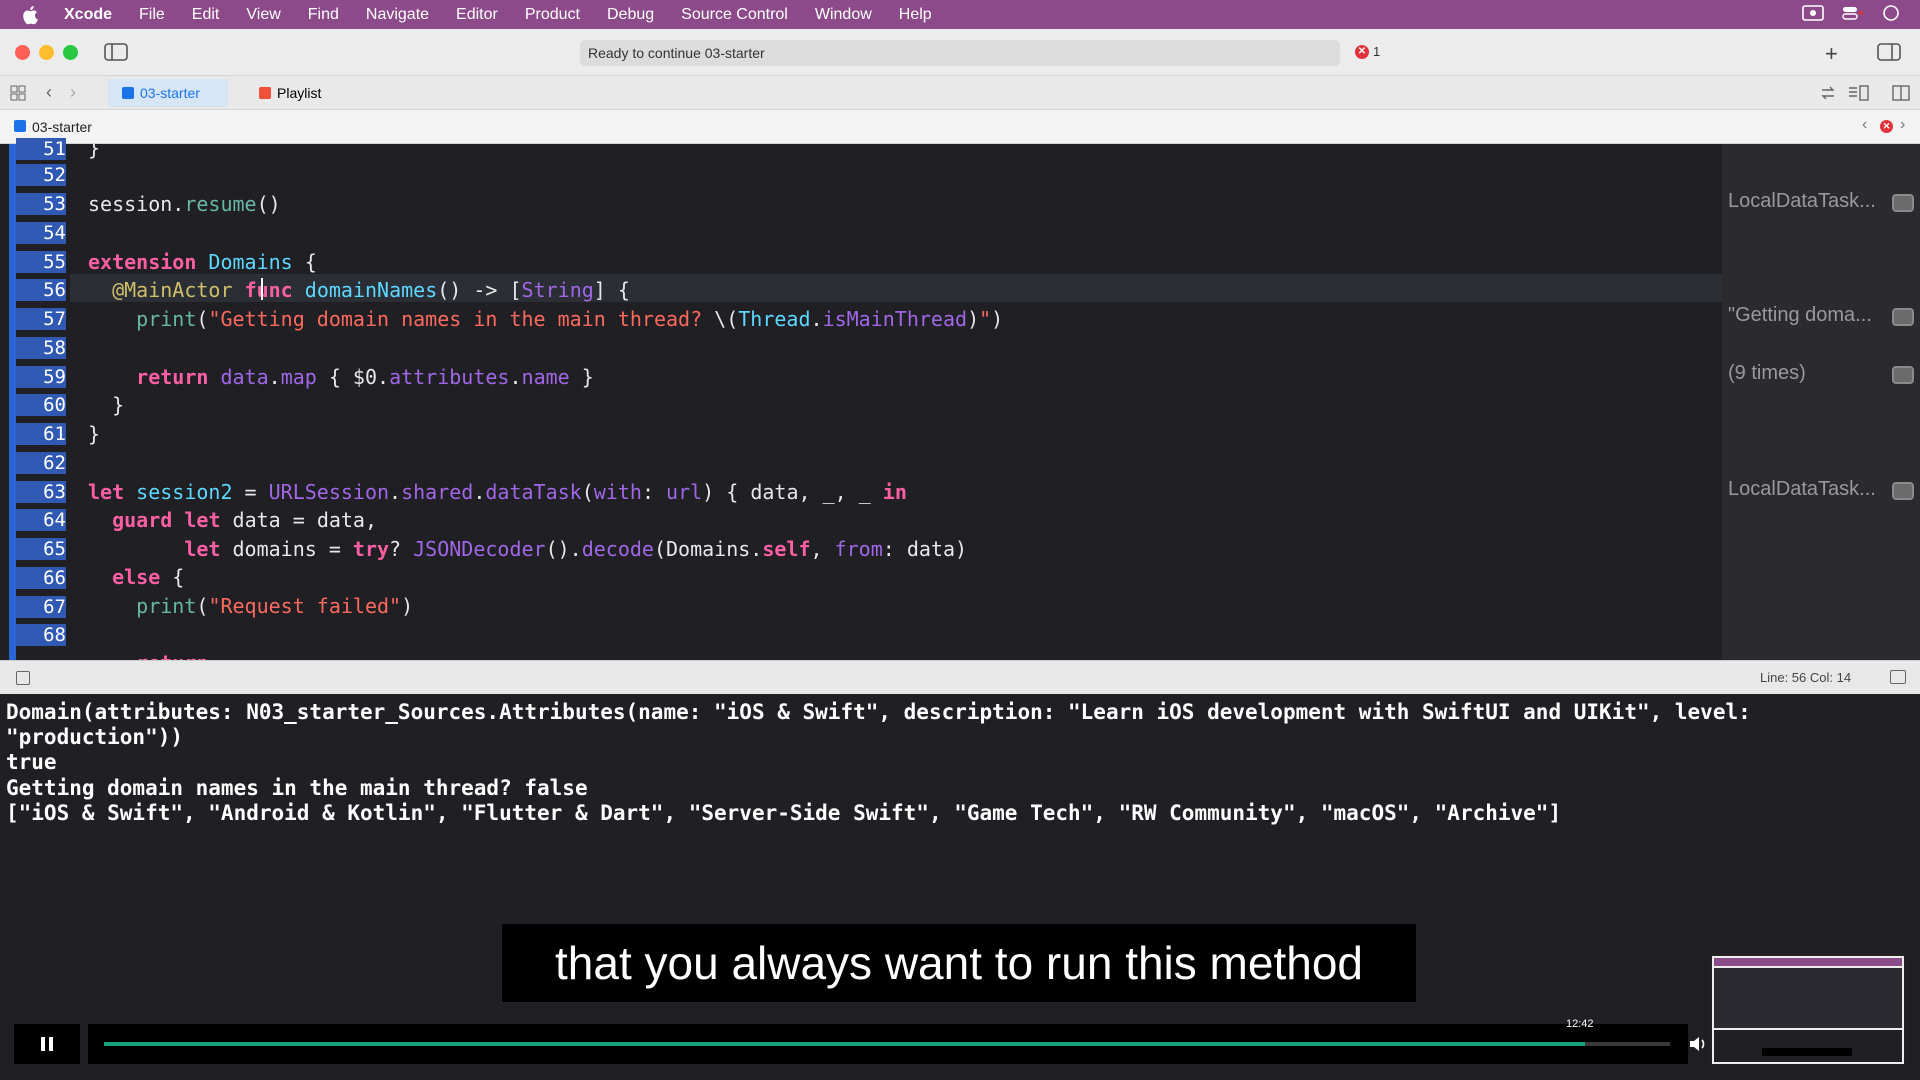  I want to click on apple-icon, so click(31, 15).